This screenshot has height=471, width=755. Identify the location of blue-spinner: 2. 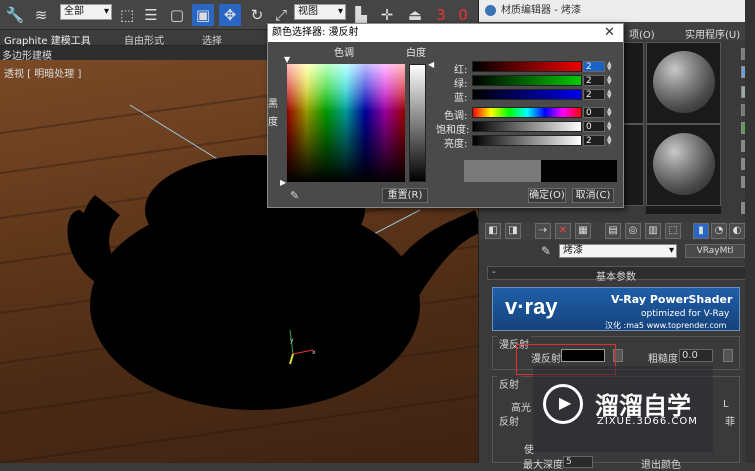
(594, 94).